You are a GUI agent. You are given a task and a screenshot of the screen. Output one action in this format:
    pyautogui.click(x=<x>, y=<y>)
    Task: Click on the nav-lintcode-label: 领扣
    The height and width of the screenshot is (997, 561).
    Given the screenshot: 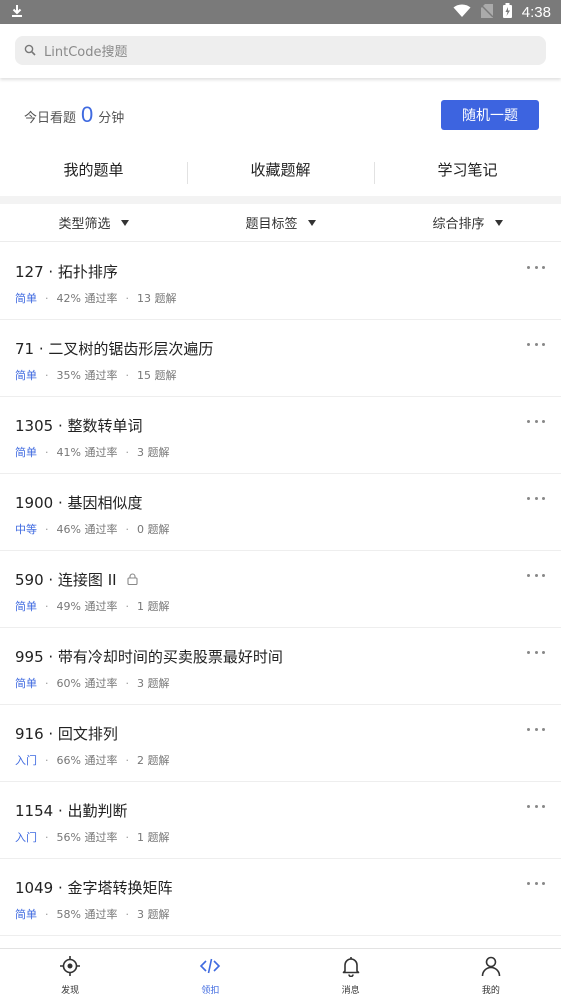 What is the action you would take?
    pyautogui.click(x=210, y=991)
    